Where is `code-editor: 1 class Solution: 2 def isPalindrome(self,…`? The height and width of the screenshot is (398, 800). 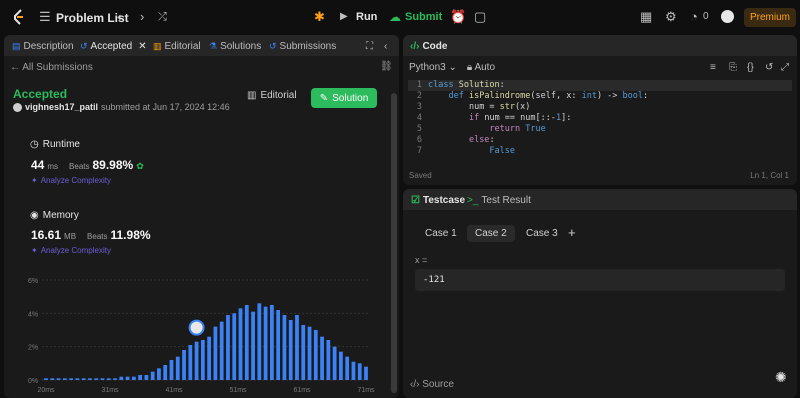
code-editor: 1 class Solution: 2 def isPalindrome(self,… is located at coordinates (600, 120).